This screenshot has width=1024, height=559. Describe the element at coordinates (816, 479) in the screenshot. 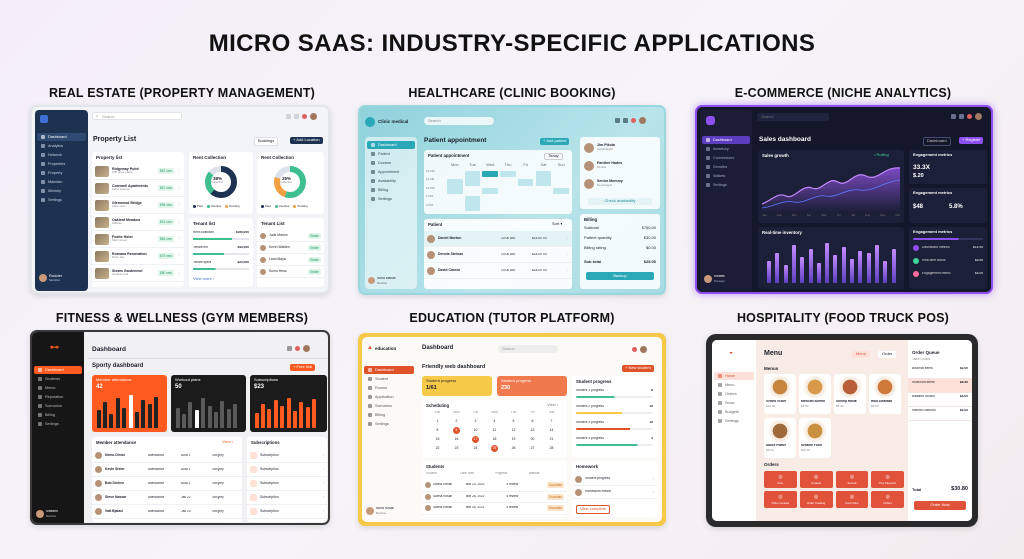

I see `order-action-button: ◎ Cooked` at that location.